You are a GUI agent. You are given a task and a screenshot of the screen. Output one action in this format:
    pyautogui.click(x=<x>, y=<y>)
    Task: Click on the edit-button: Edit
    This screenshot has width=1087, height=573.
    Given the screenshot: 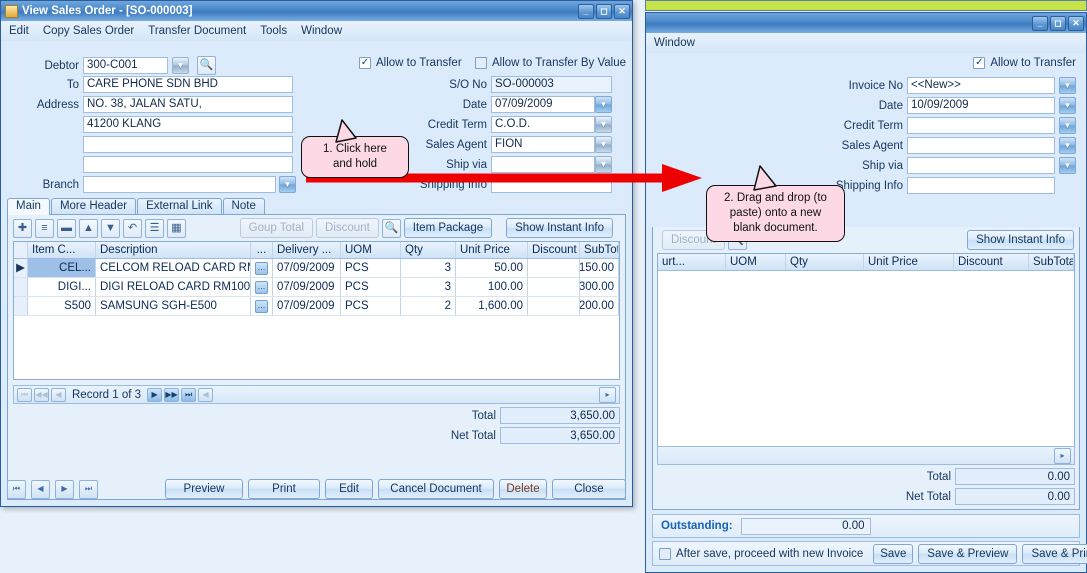 What is the action you would take?
    pyautogui.click(x=349, y=489)
    